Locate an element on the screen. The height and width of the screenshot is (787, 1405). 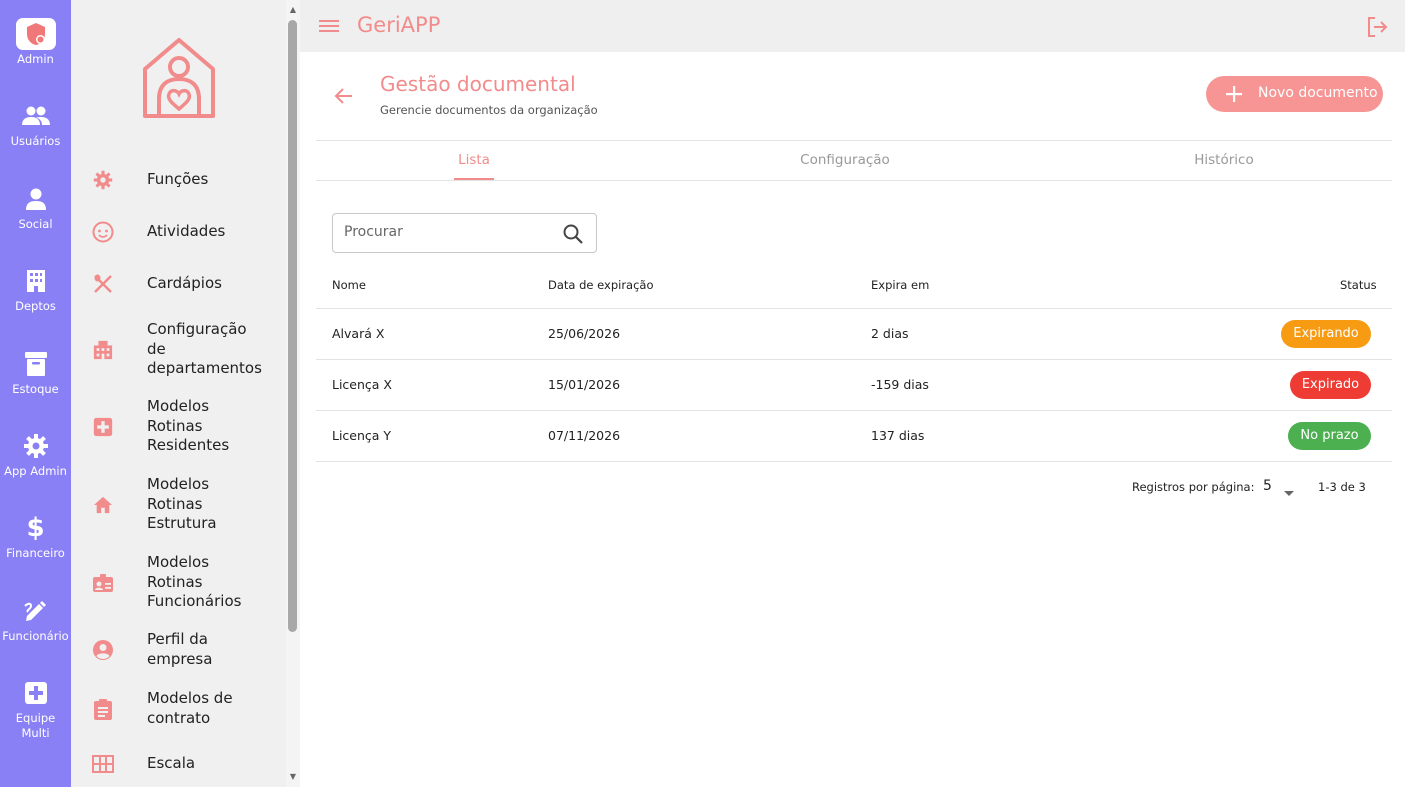
shield-icon is located at coordinates (35, 34).